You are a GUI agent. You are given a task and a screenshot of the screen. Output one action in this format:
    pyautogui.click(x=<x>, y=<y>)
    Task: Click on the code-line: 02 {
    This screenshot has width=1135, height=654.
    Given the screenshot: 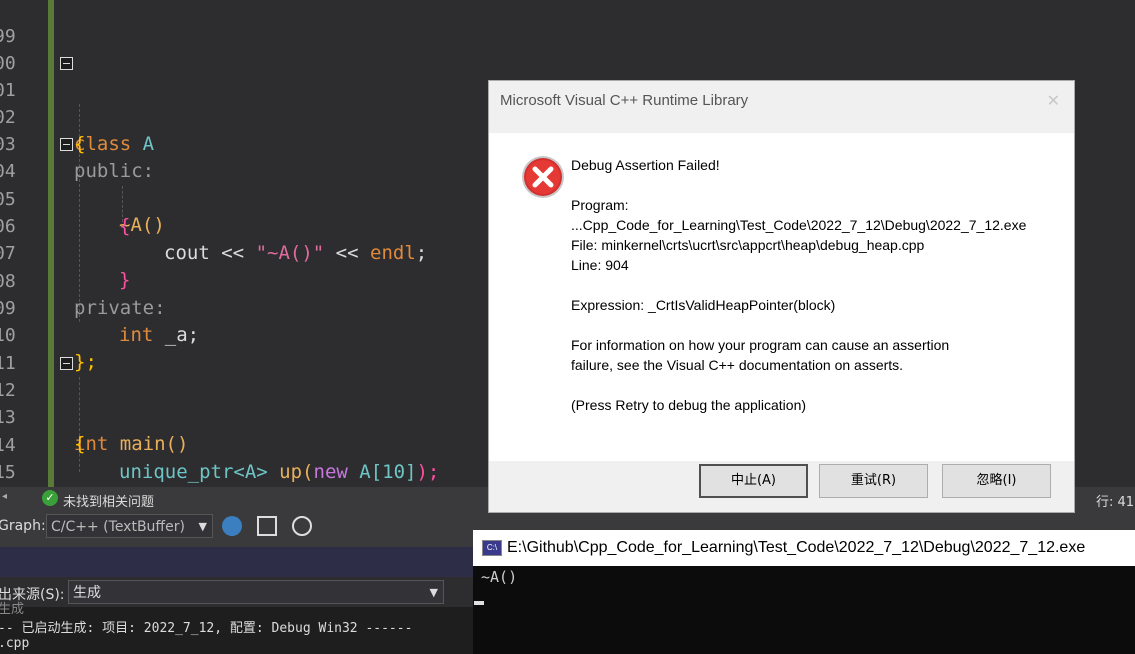 What is the action you would take?
    pyautogui.click(x=42, y=116)
    